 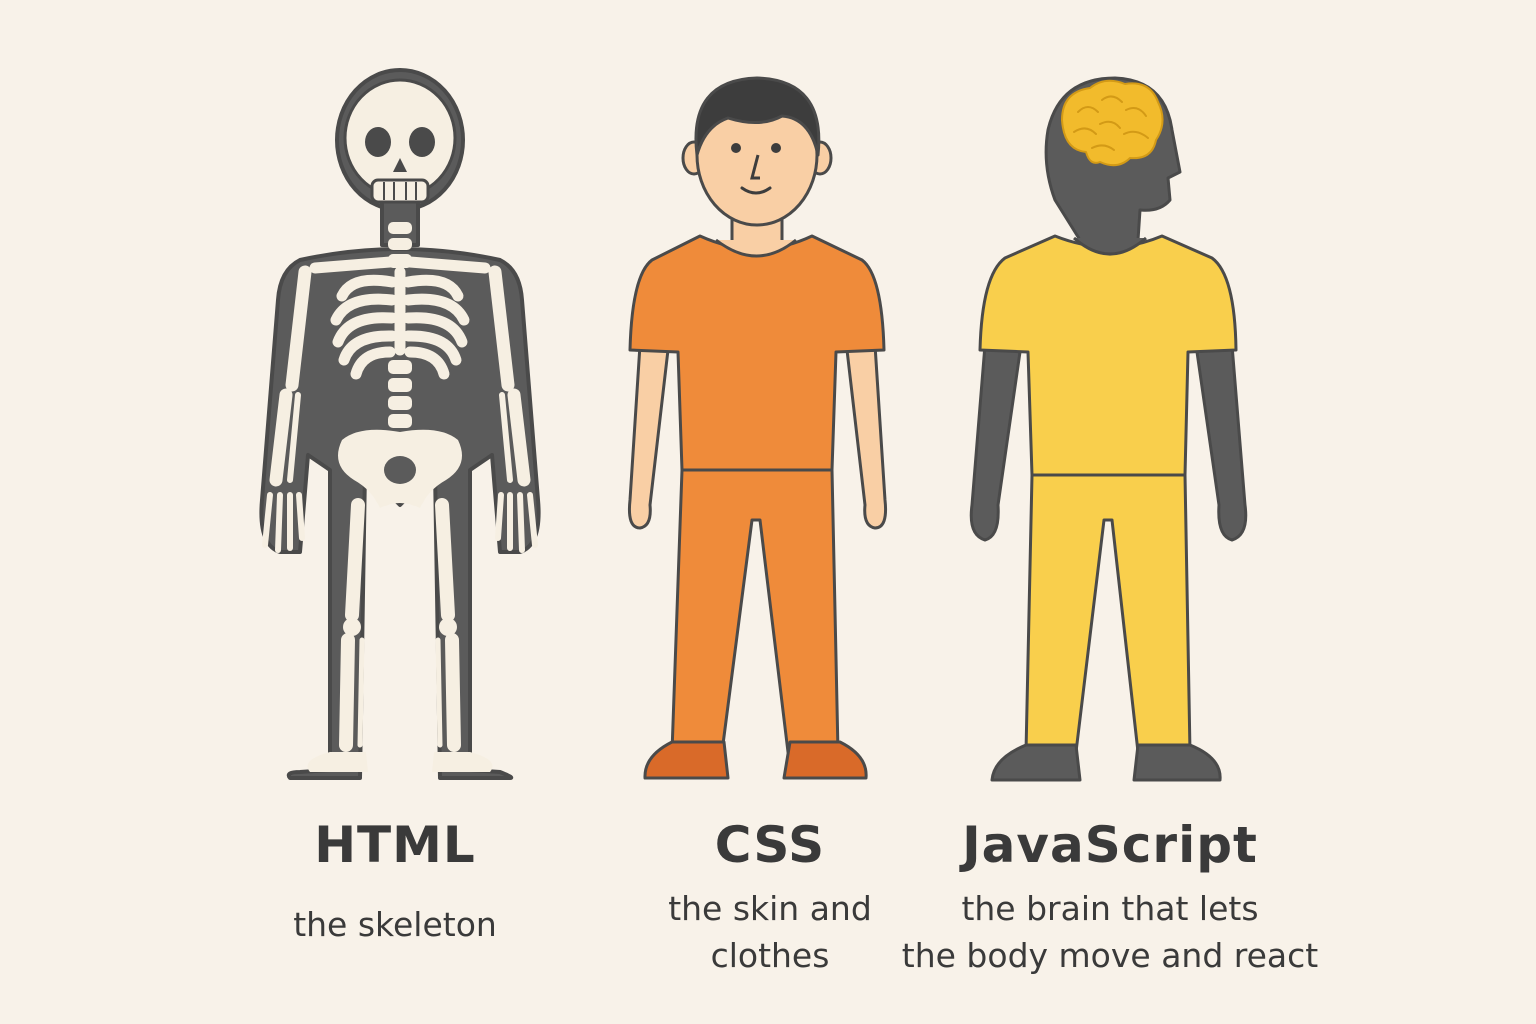 I want to click on brain-silhouette-figure-icon, so click(x=1108, y=429).